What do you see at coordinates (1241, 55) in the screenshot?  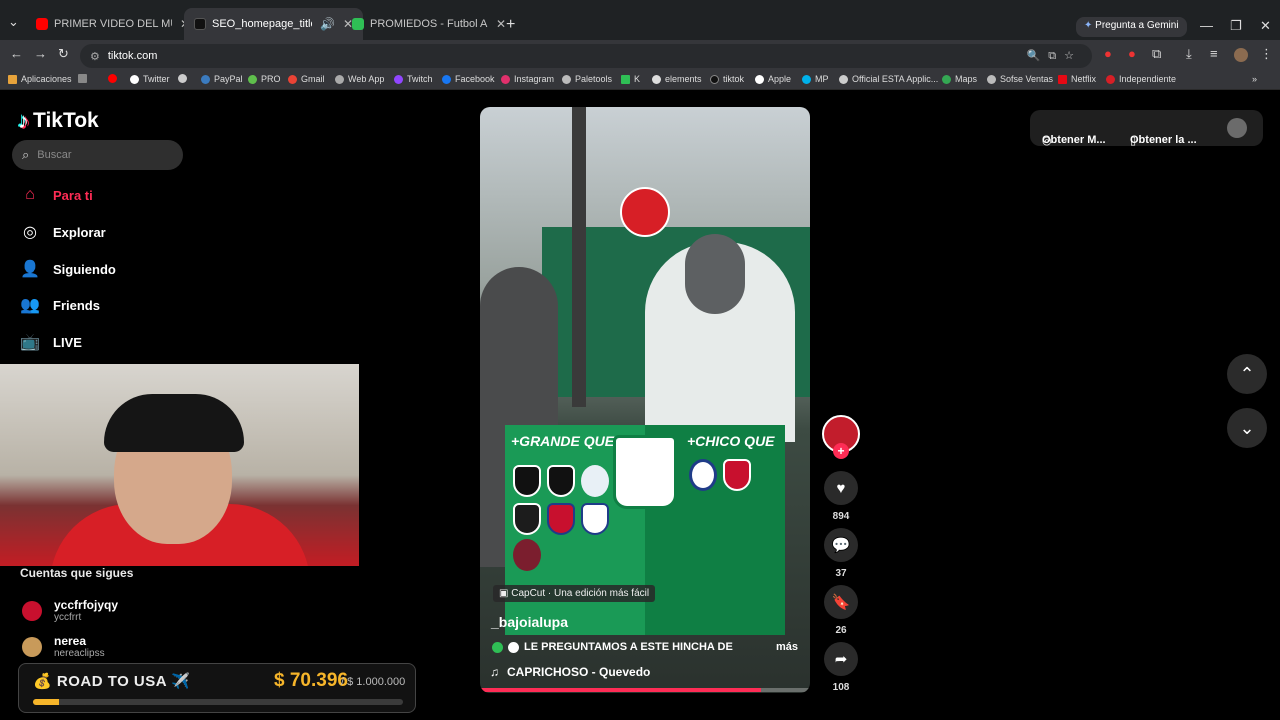 I see `profile-avatar` at bounding box center [1241, 55].